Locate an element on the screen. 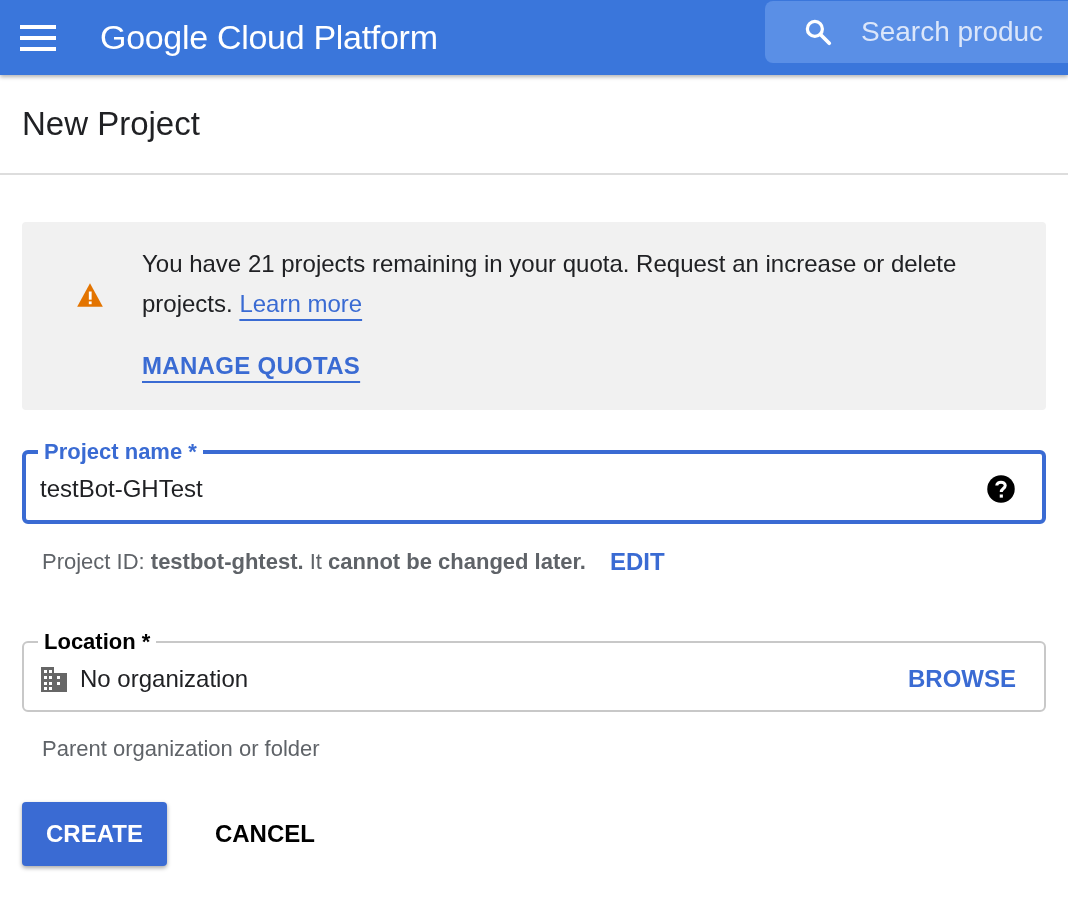 The height and width of the screenshot is (902, 1068). create-button: CREATE is located at coordinates (94, 834).